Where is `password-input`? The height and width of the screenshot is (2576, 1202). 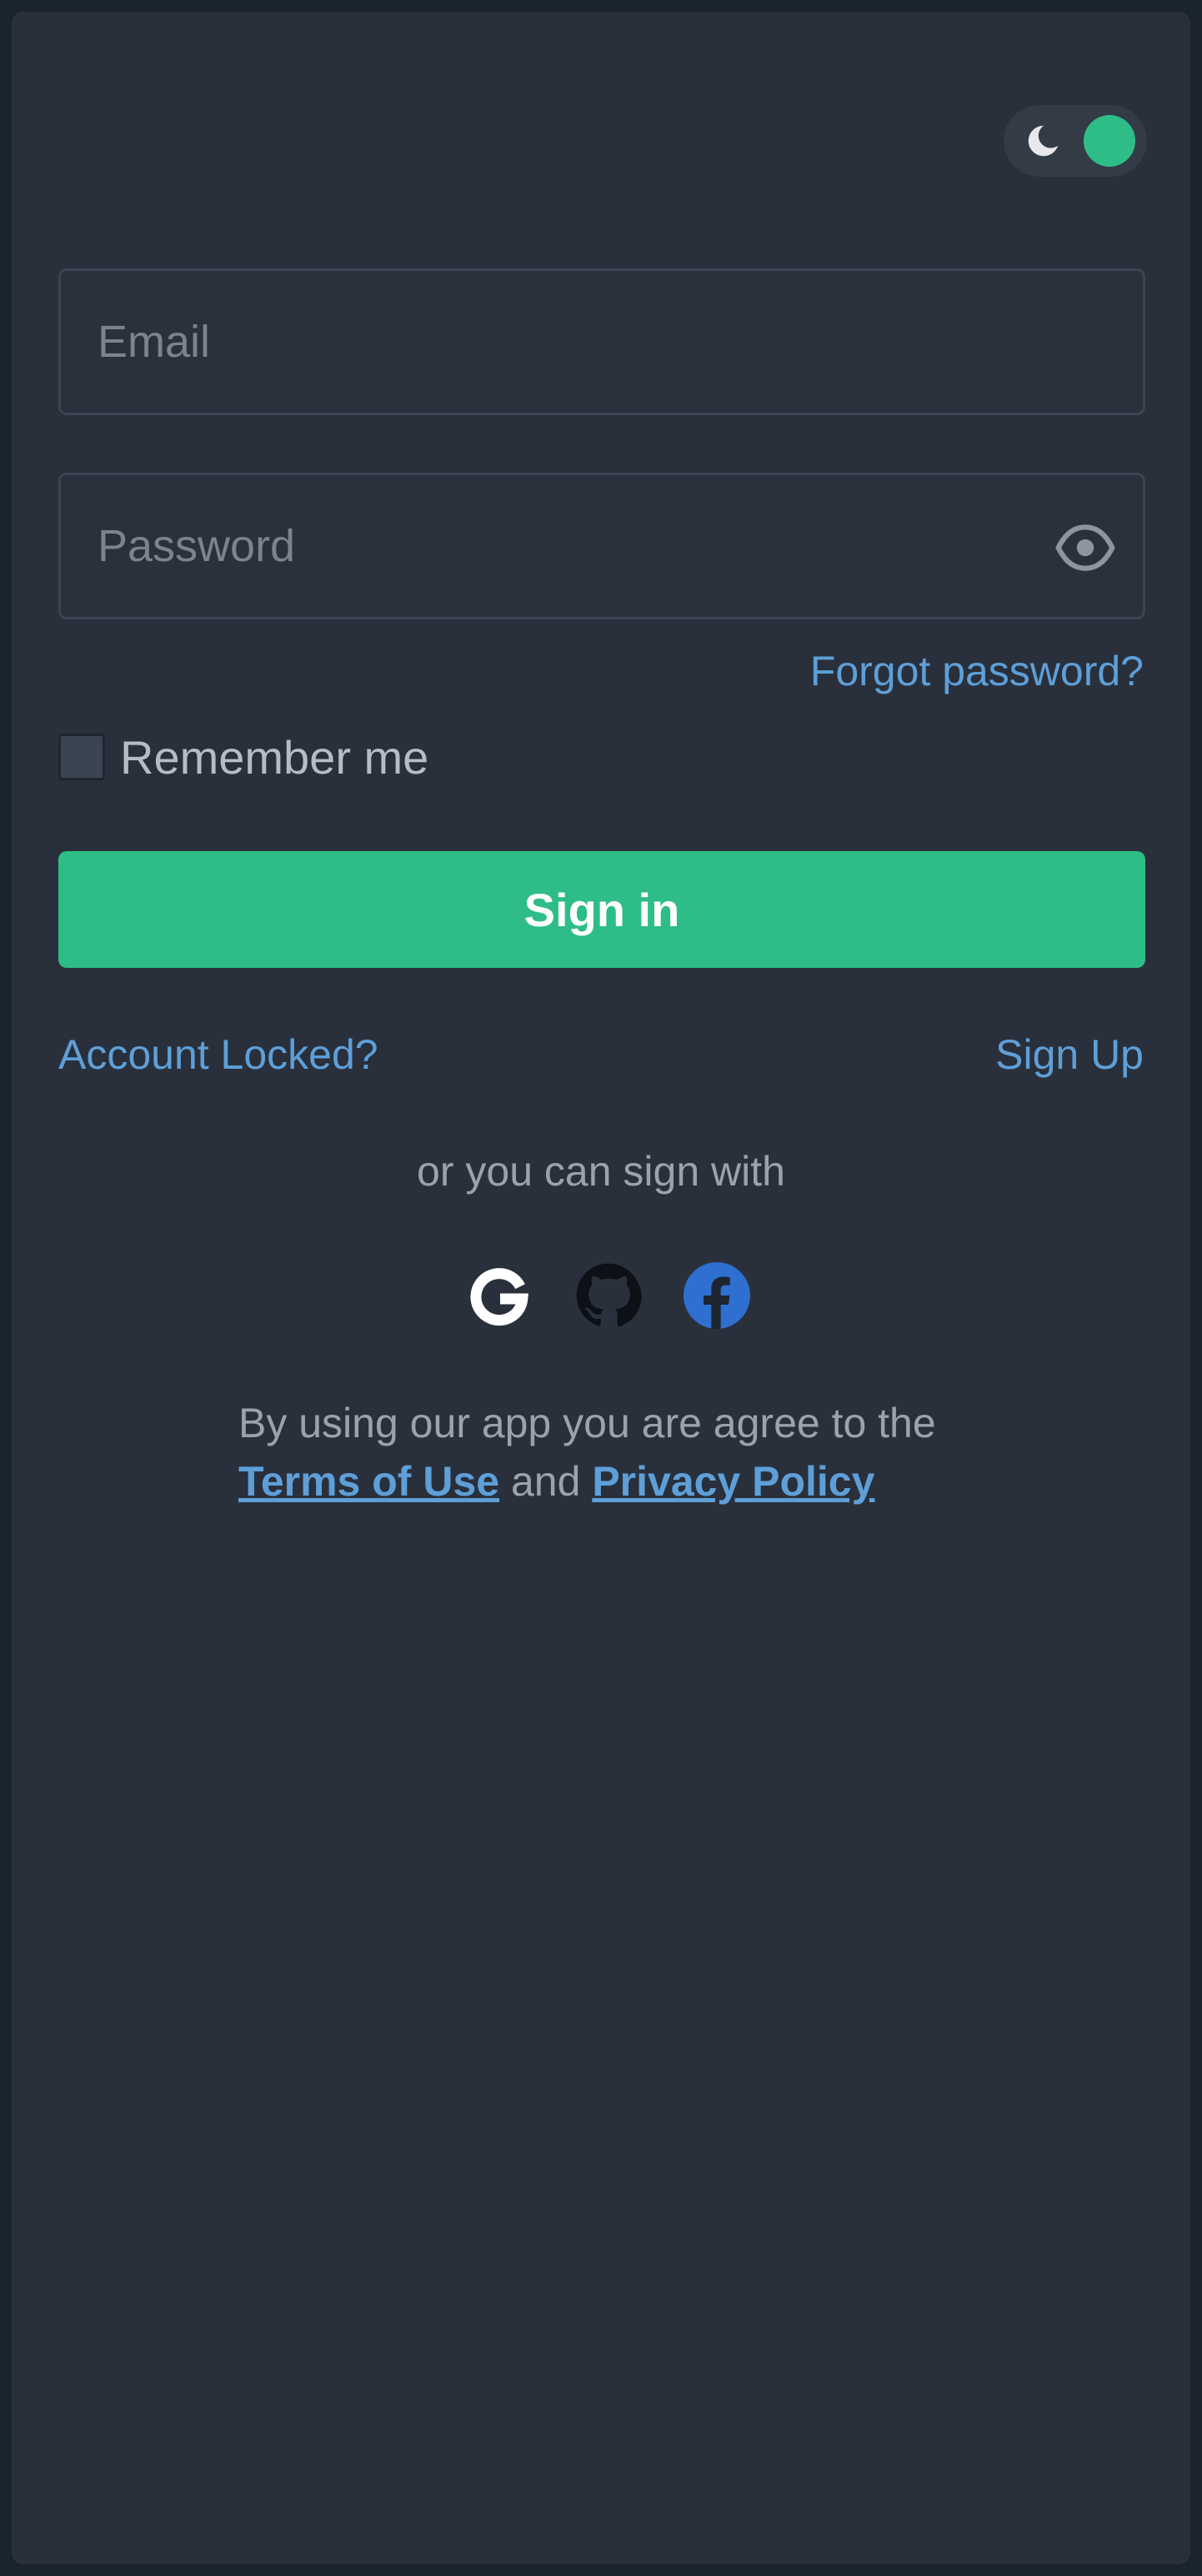
password-input is located at coordinates (602, 546).